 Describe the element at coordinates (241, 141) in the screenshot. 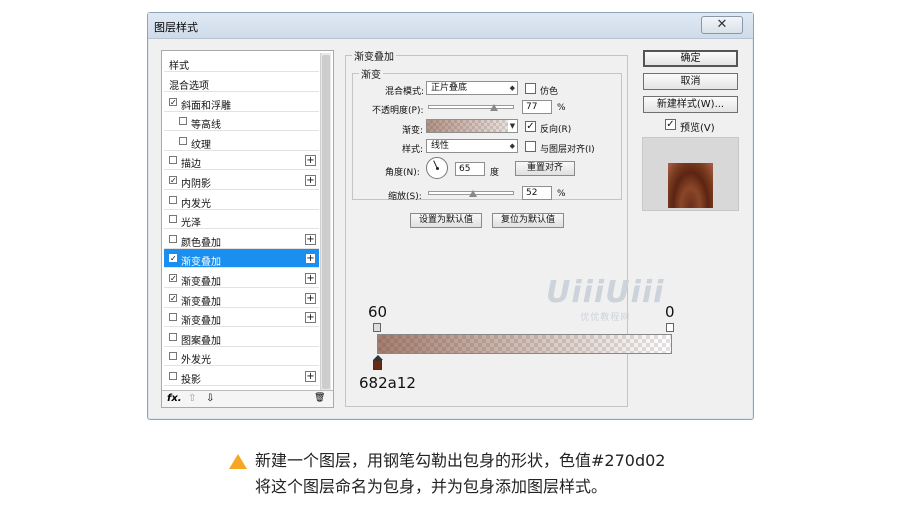

I see `style-item: 纹理` at that location.